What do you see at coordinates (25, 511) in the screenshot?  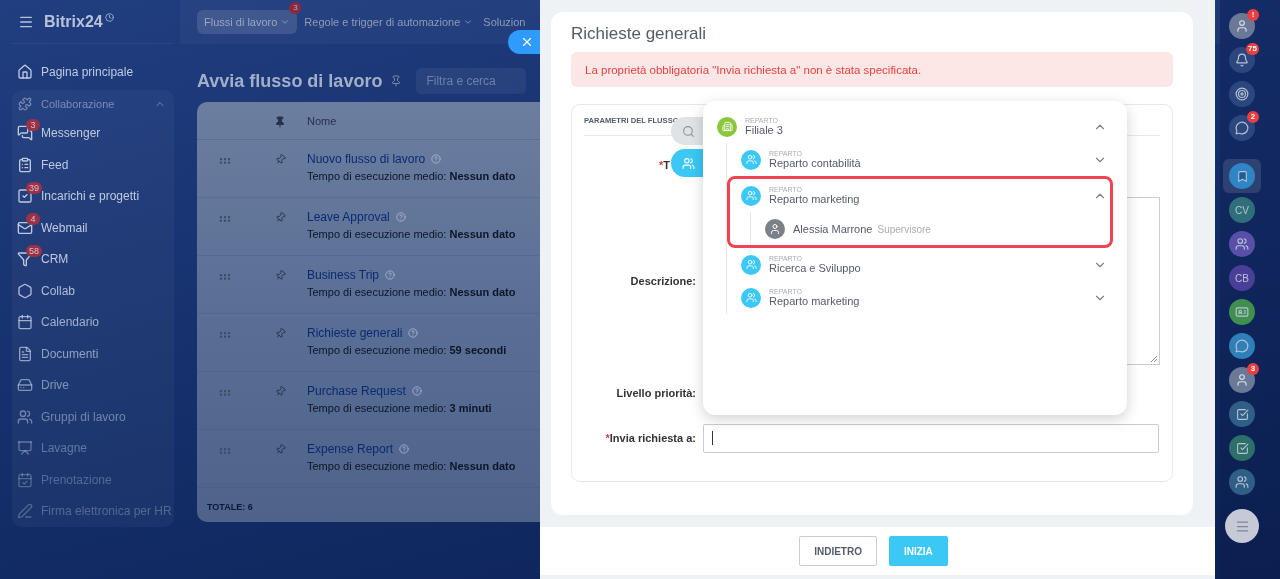 I see `pen-icon` at bounding box center [25, 511].